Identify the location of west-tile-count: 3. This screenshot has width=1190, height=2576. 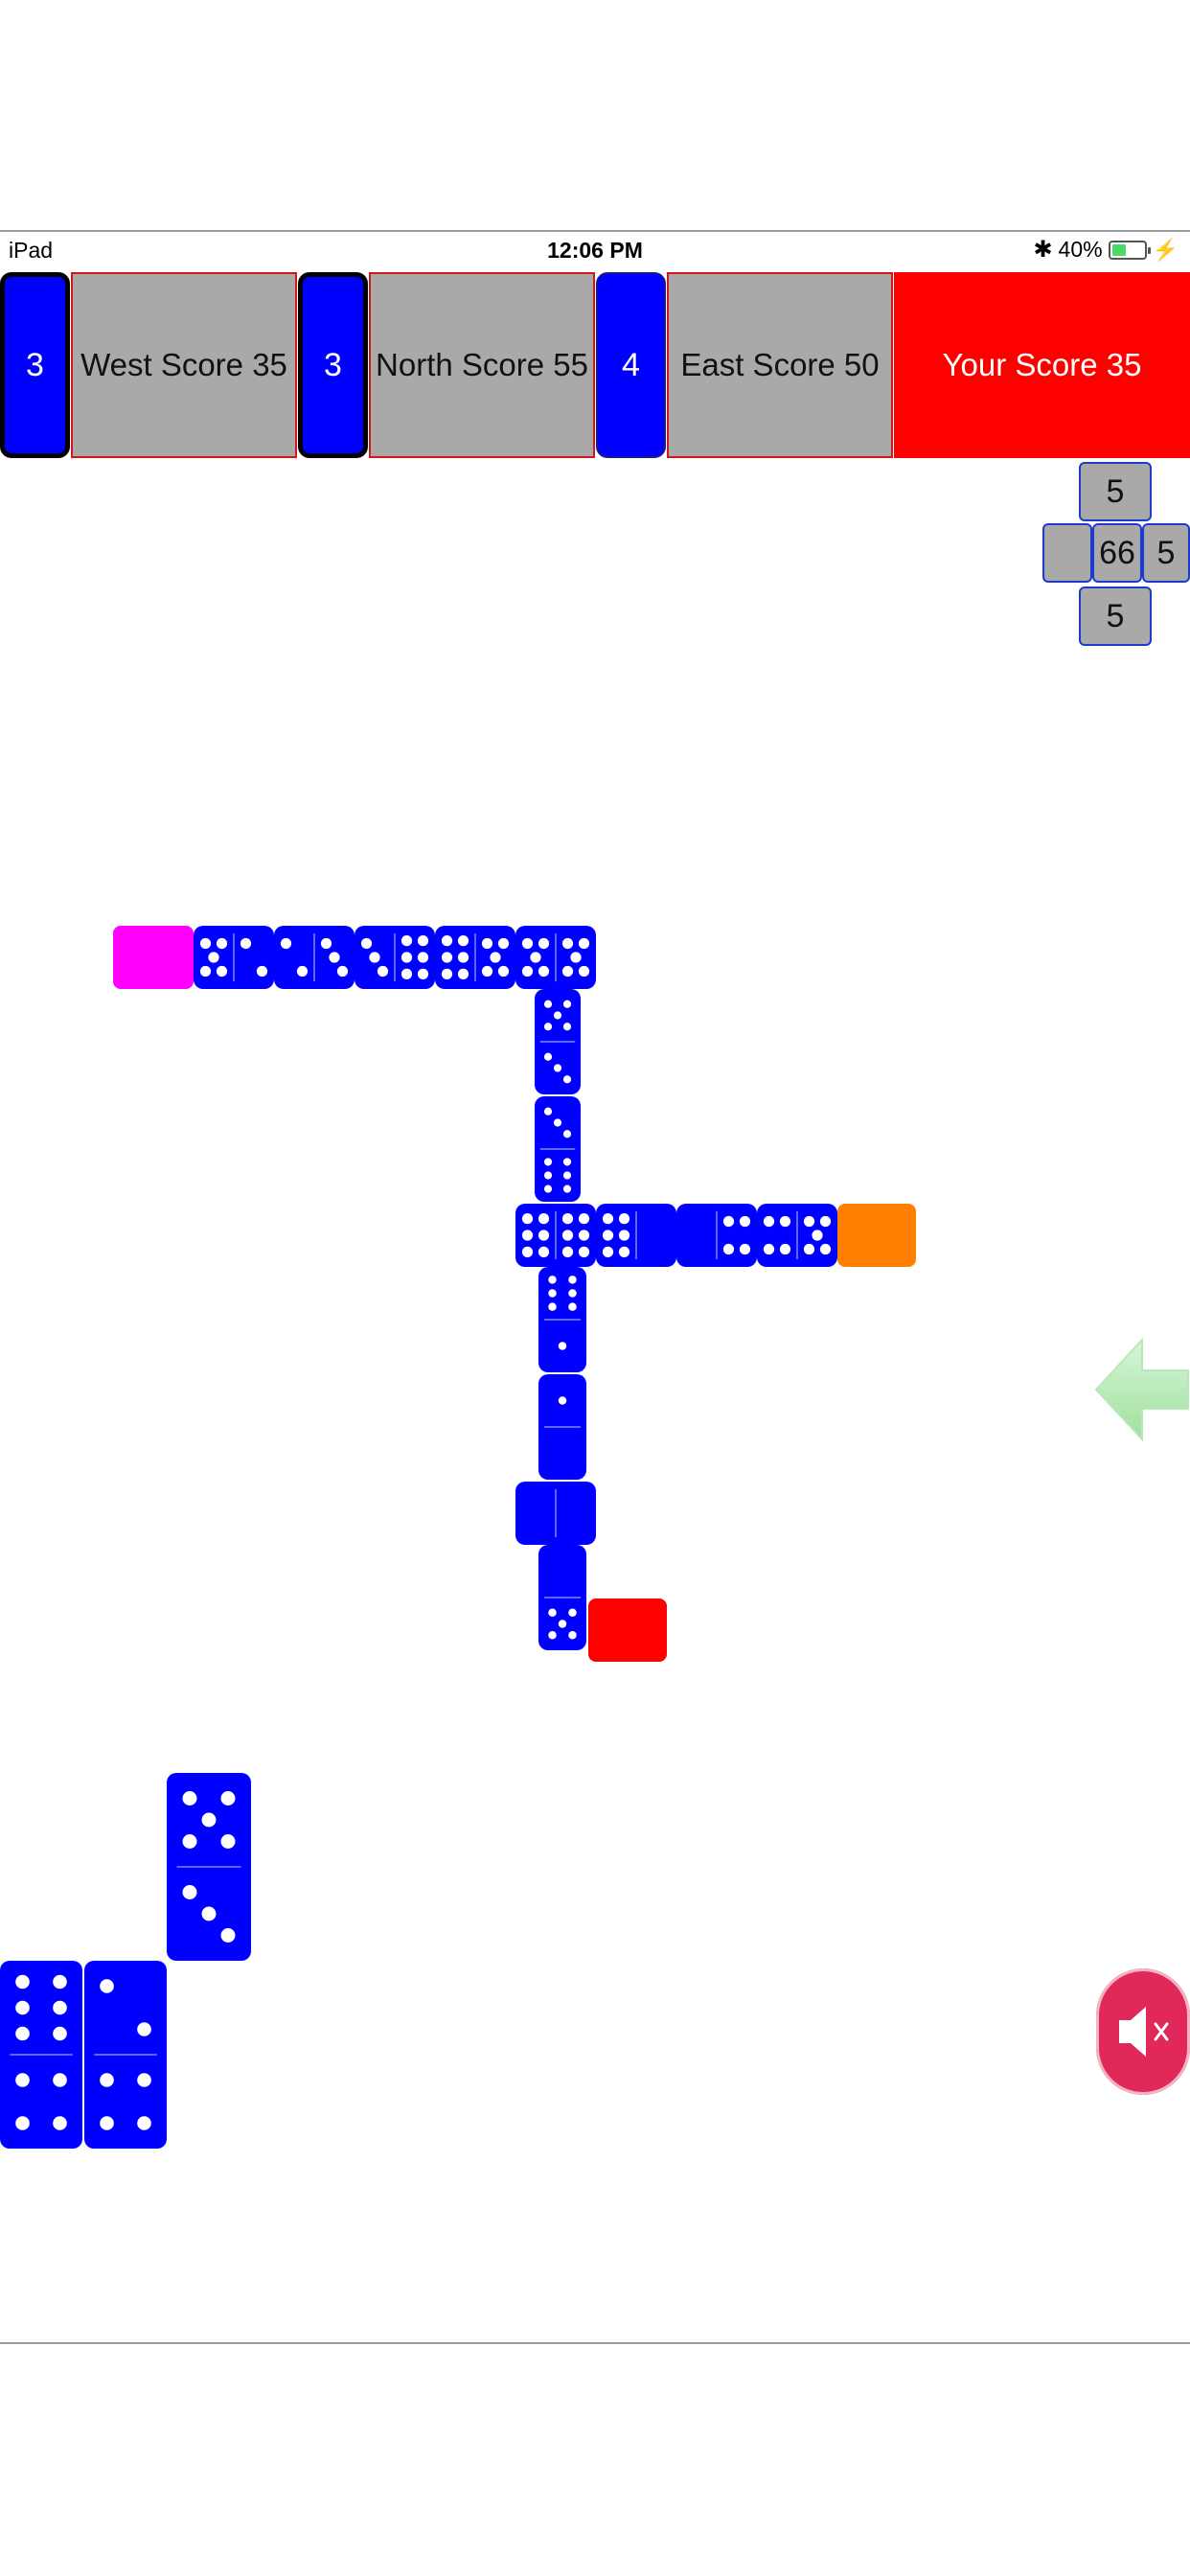
(35, 365).